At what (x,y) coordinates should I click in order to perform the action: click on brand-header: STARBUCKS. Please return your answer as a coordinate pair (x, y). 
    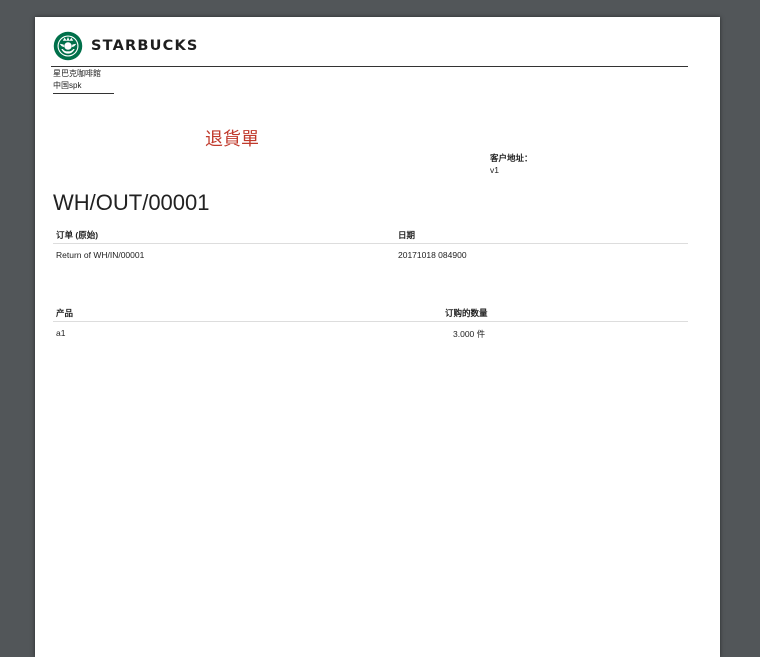
    Looking at the image, I should click on (126, 46).